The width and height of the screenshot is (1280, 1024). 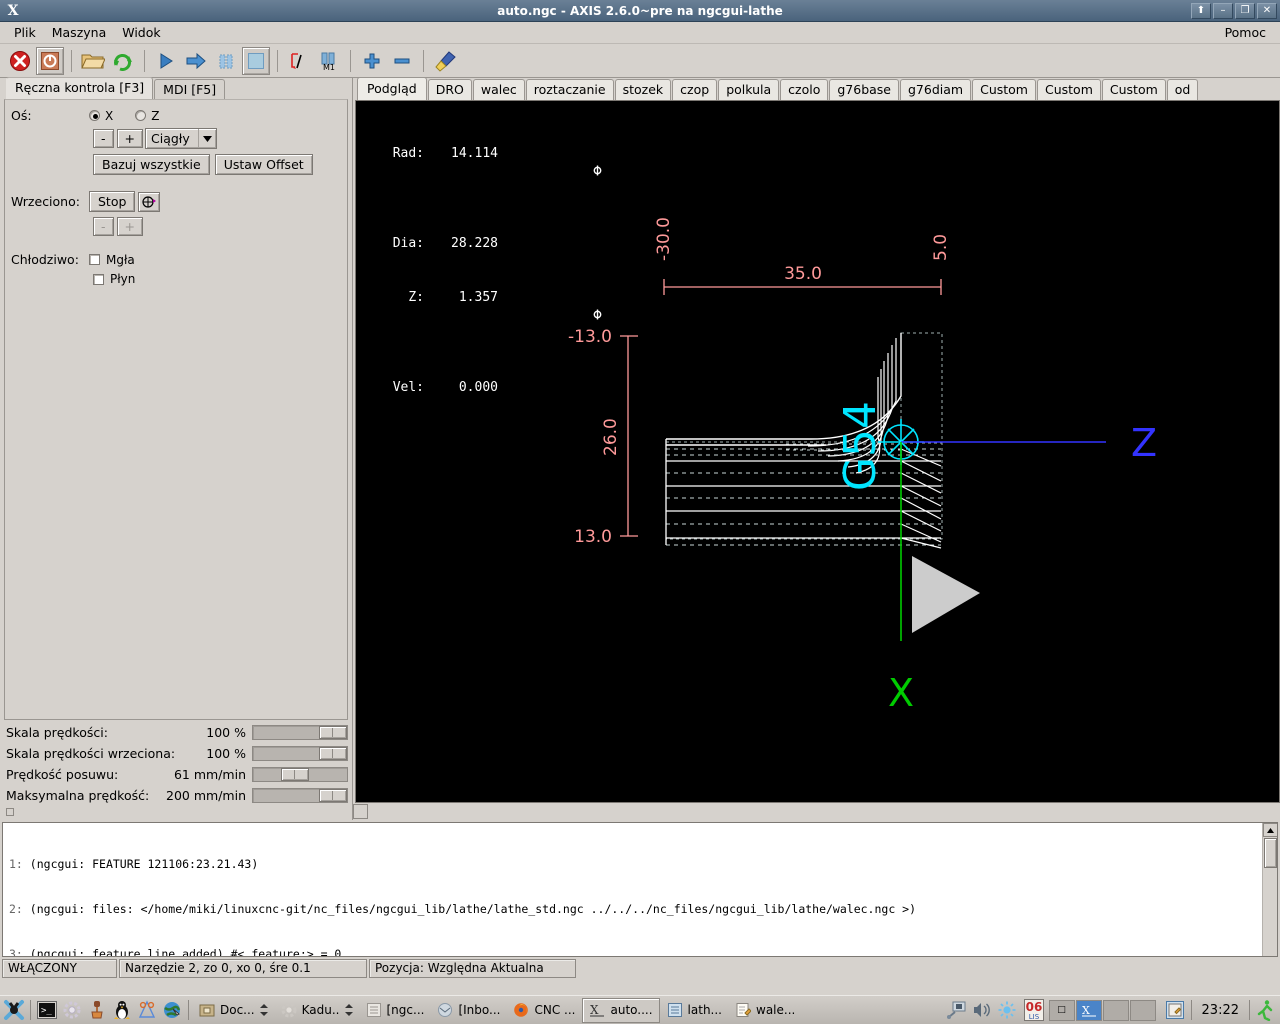 What do you see at coordinates (1269, 889) in the screenshot?
I see `gcode-scrollbar` at bounding box center [1269, 889].